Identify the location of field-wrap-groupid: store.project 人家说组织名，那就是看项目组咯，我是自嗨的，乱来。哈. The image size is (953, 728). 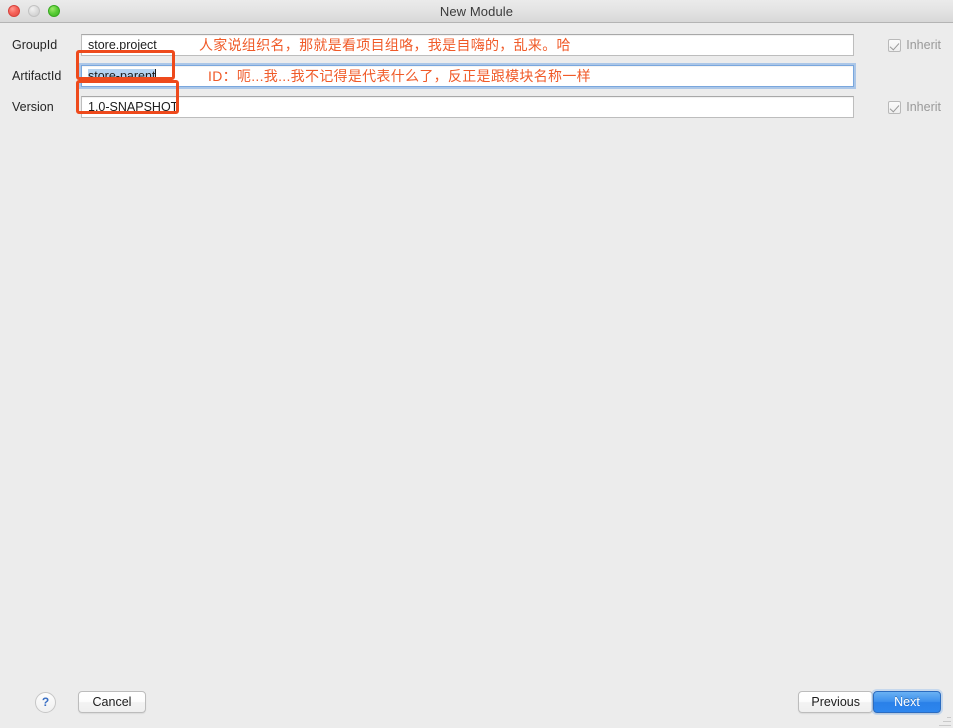
(467, 45).